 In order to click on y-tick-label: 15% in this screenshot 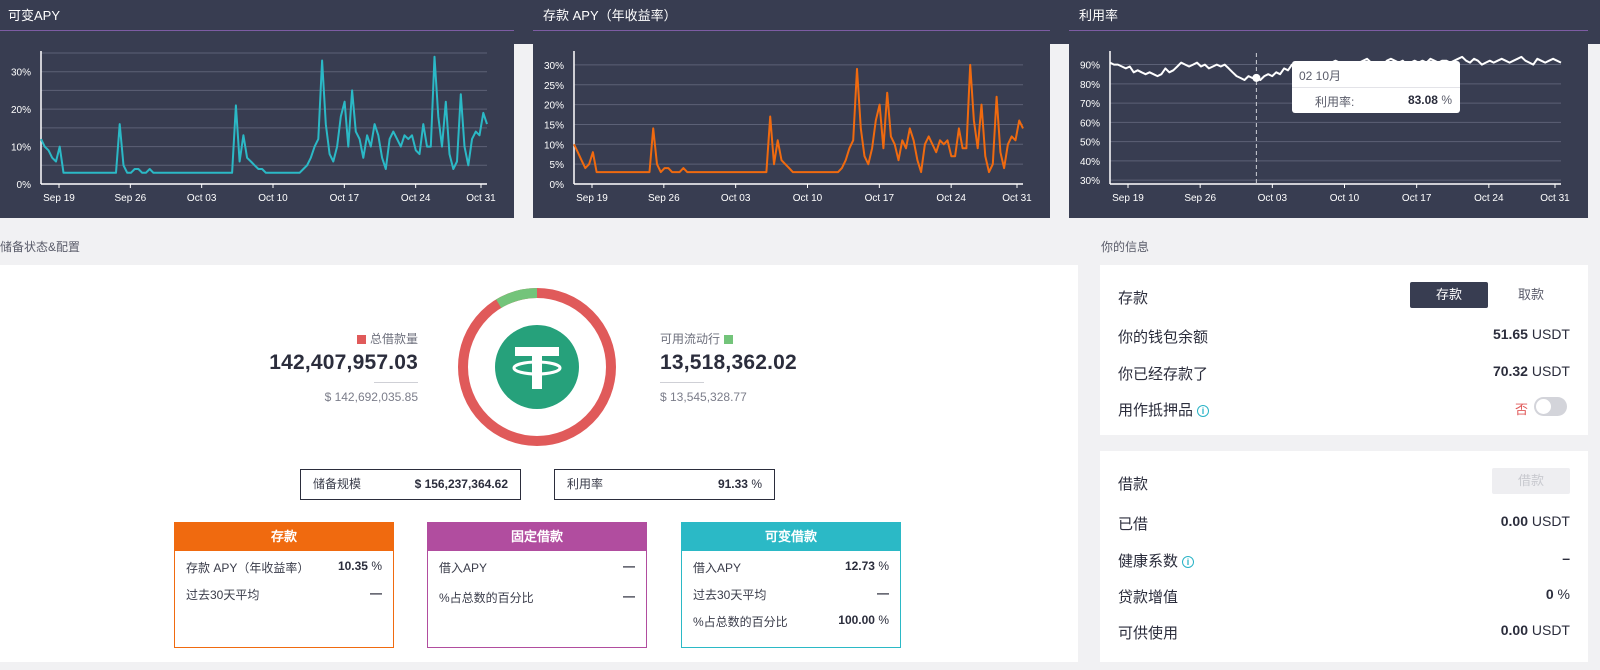, I will do `click(554, 125)`.